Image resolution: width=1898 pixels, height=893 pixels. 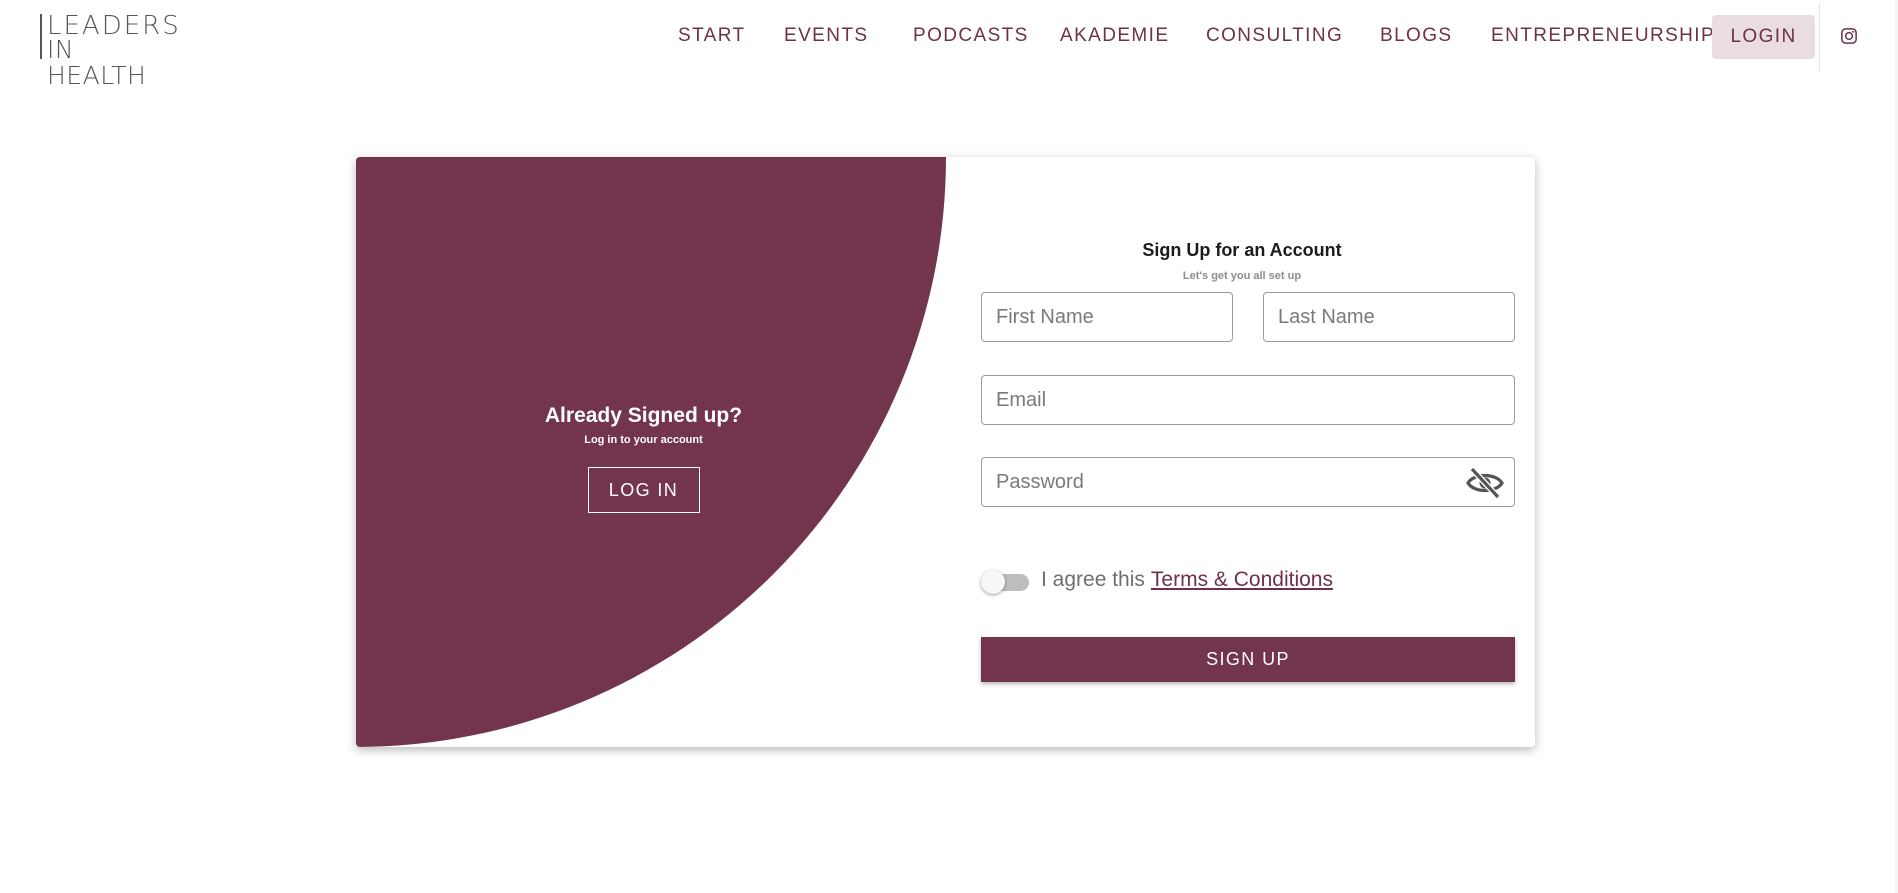 What do you see at coordinates (1485, 483) in the screenshot?
I see `eye-off-icon` at bounding box center [1485, 483].